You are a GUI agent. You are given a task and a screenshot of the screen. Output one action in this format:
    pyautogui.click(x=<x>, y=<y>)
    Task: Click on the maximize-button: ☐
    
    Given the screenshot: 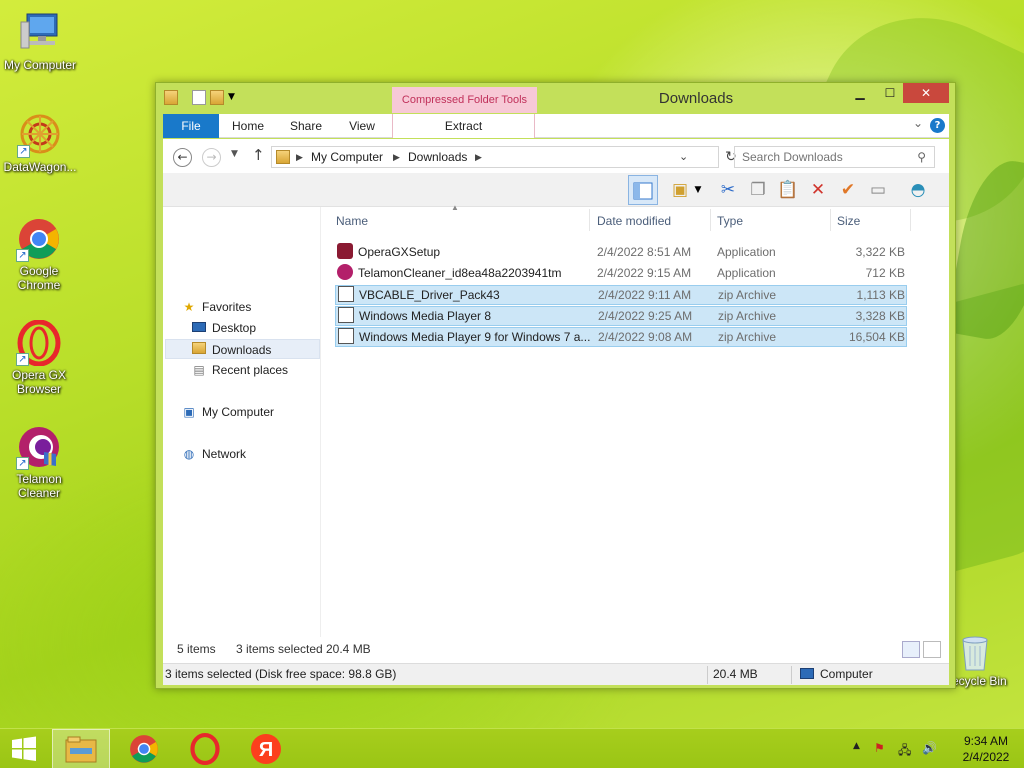 What is the action you would take?
    pyautogui.click(x=890, y=93)
    